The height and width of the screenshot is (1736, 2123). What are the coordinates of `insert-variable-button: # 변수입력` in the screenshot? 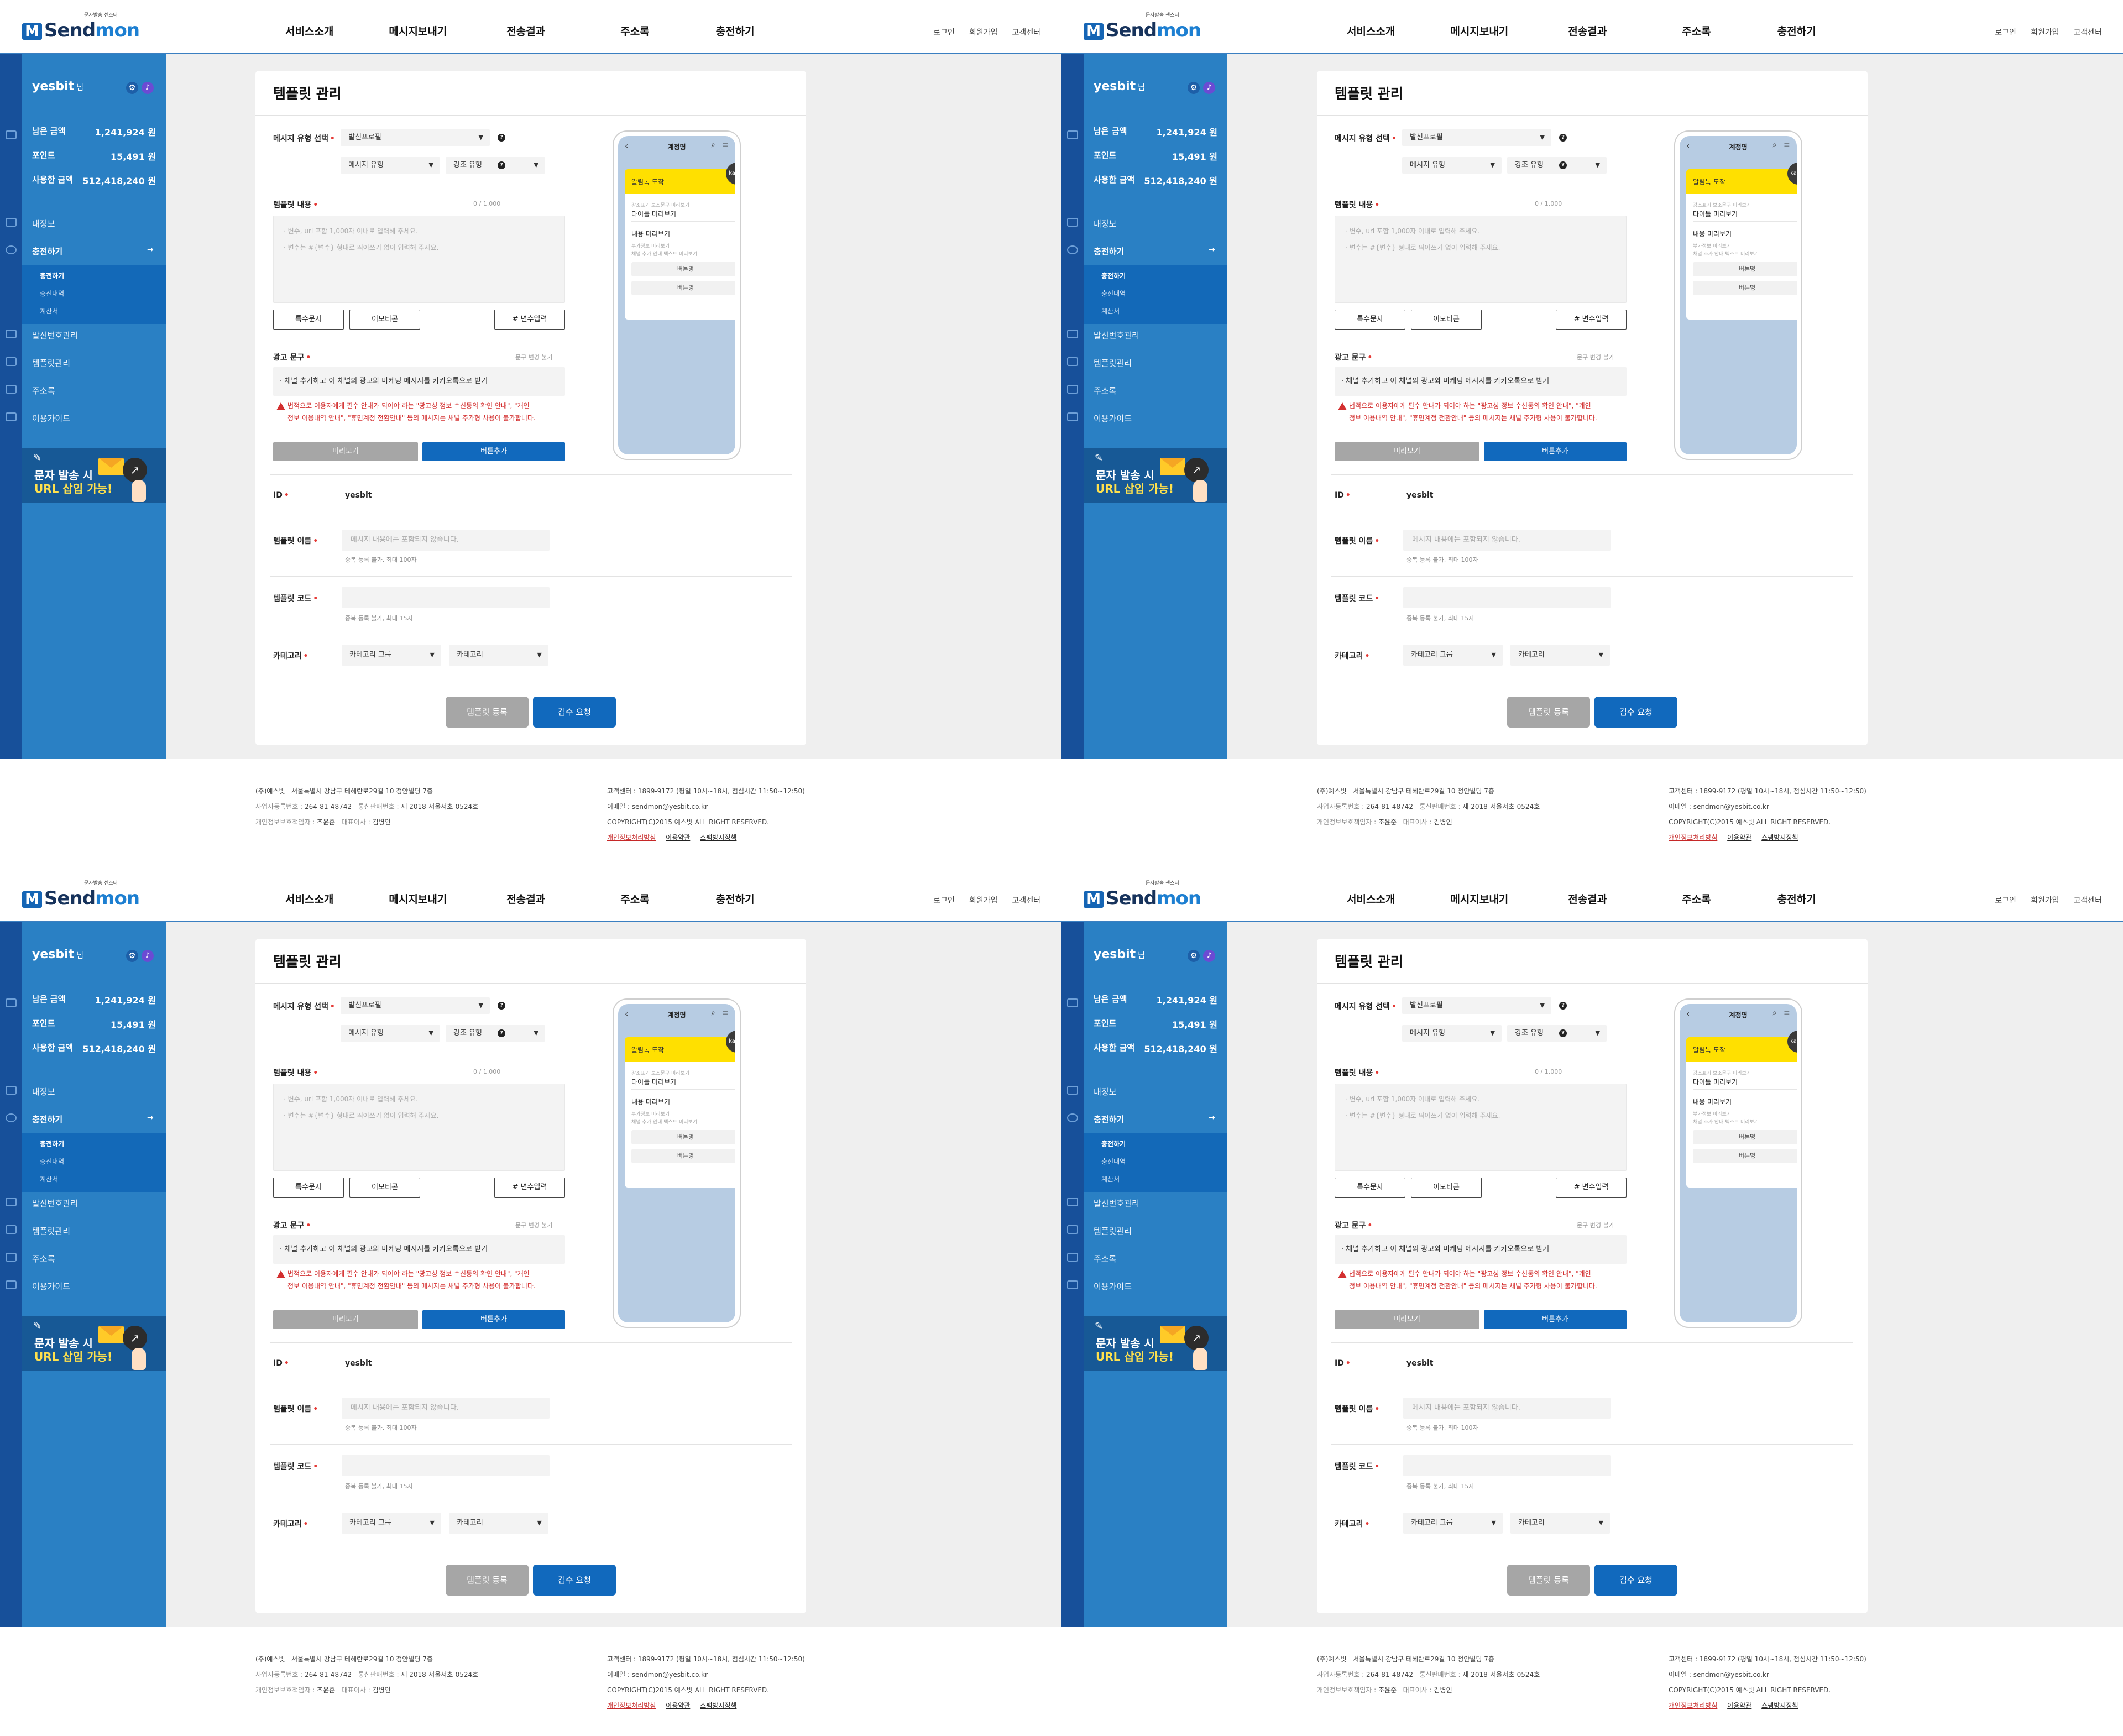 It's located at (529, 1188).